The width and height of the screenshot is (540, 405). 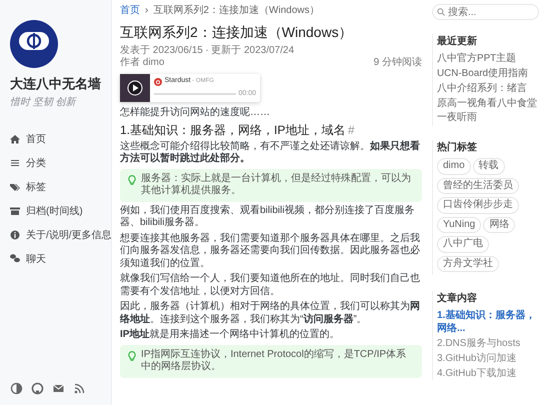 What do you see at coordinates (158, 82) in the screenshot?
I see `music-app-icon` at bounding box center [158, 82].